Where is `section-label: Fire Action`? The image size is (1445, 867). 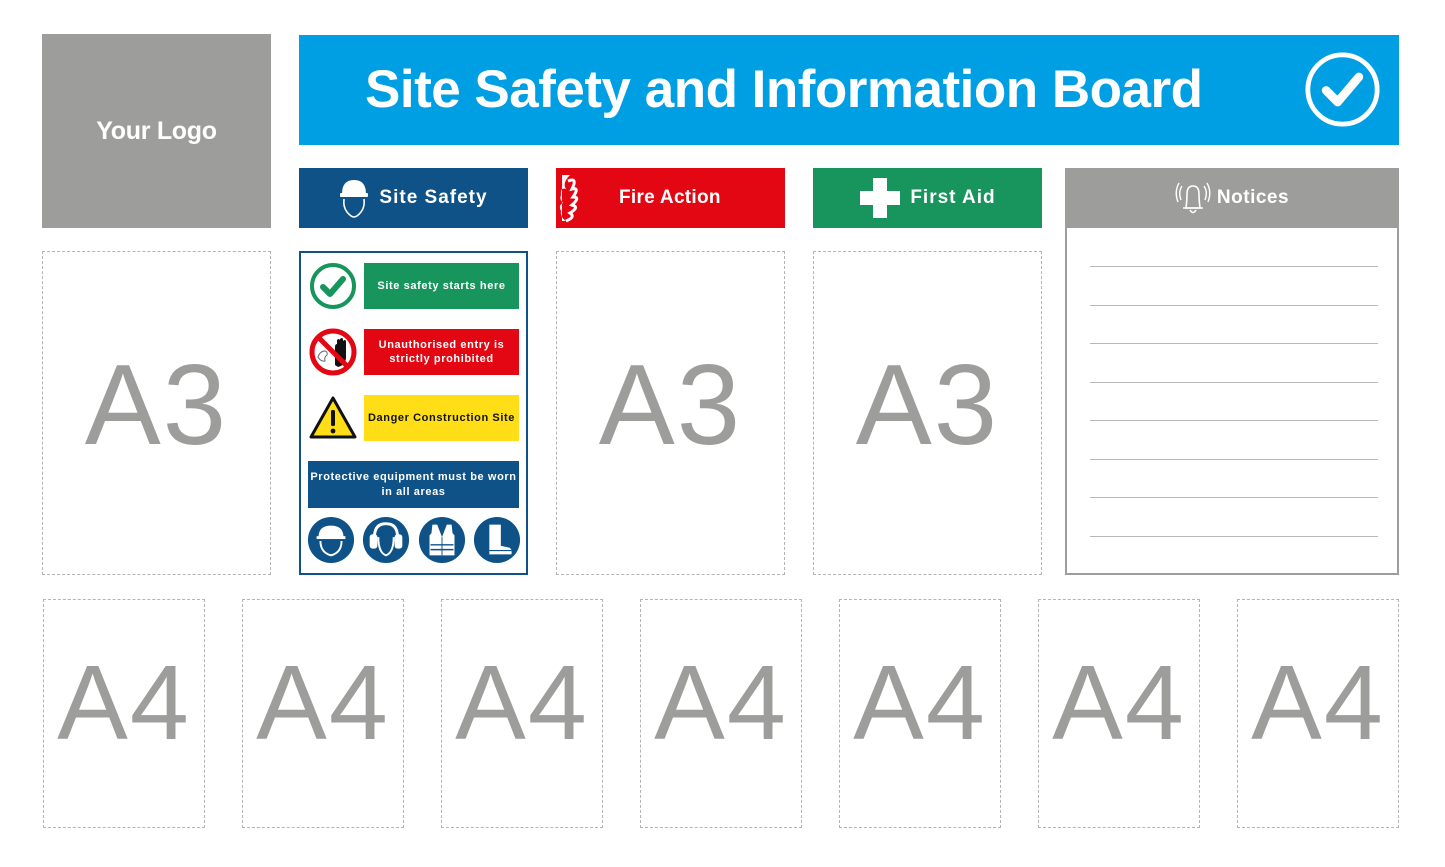 section-label: Fire Action is located at coordinates (670, 197).